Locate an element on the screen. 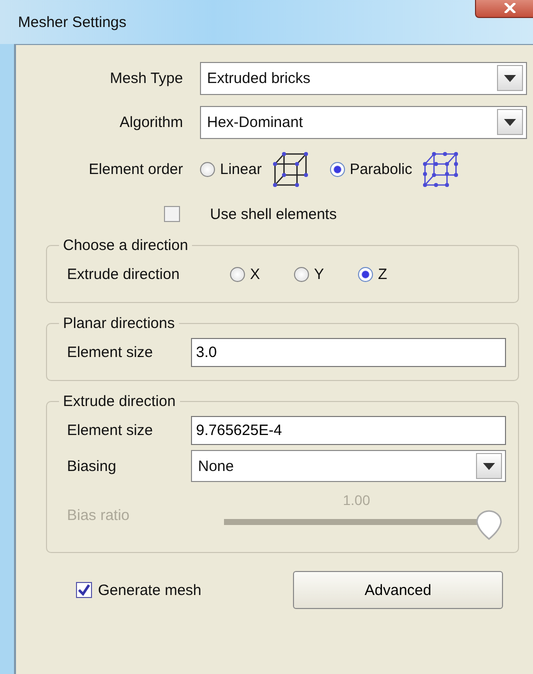 The height and width of the screenshot is (674, 533). window-title: Mesher Settings is located at coordinates (72, 22).